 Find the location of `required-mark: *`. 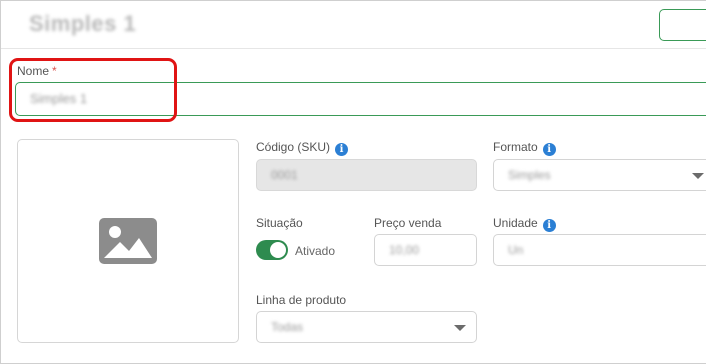

required-mark: * is located at coordinates (54, 71).